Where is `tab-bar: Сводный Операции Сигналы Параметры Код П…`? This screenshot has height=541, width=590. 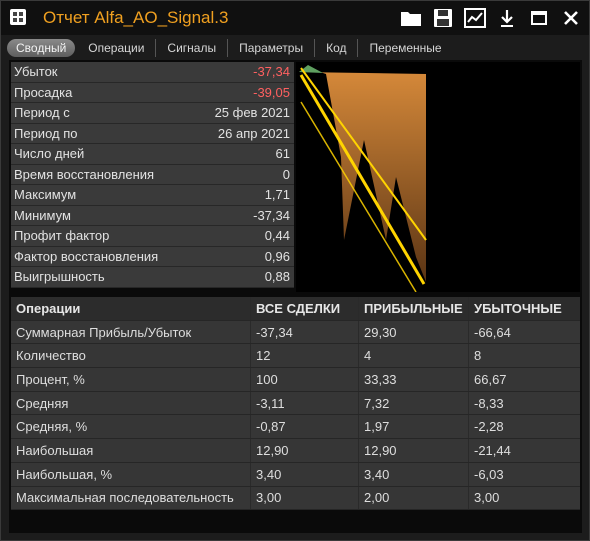
tab-bar: Сводный Операции Сигналы Параметры Код П… is located at coordinates (230, 48).